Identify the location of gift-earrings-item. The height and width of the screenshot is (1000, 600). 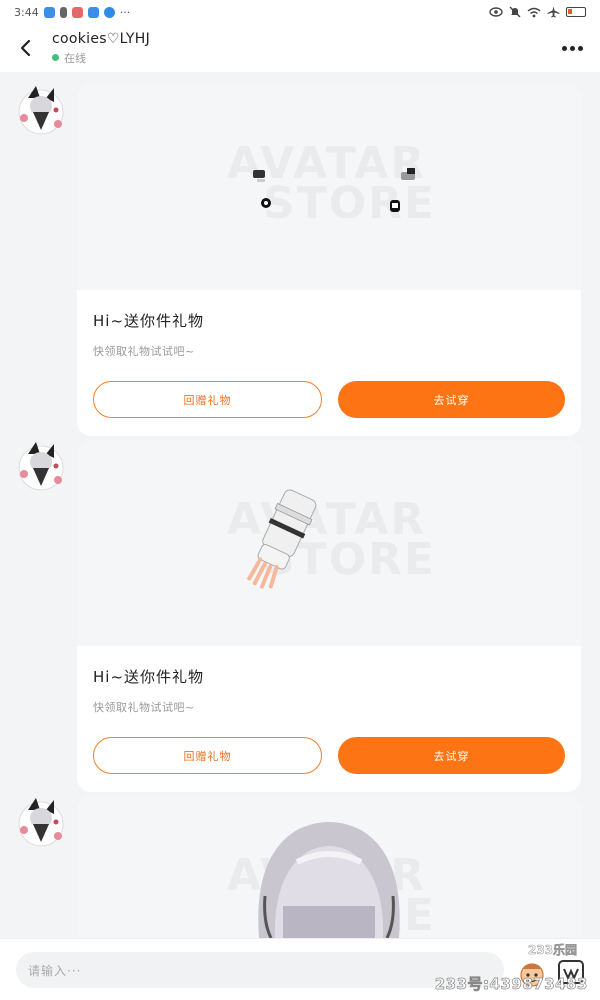
(334, 190).